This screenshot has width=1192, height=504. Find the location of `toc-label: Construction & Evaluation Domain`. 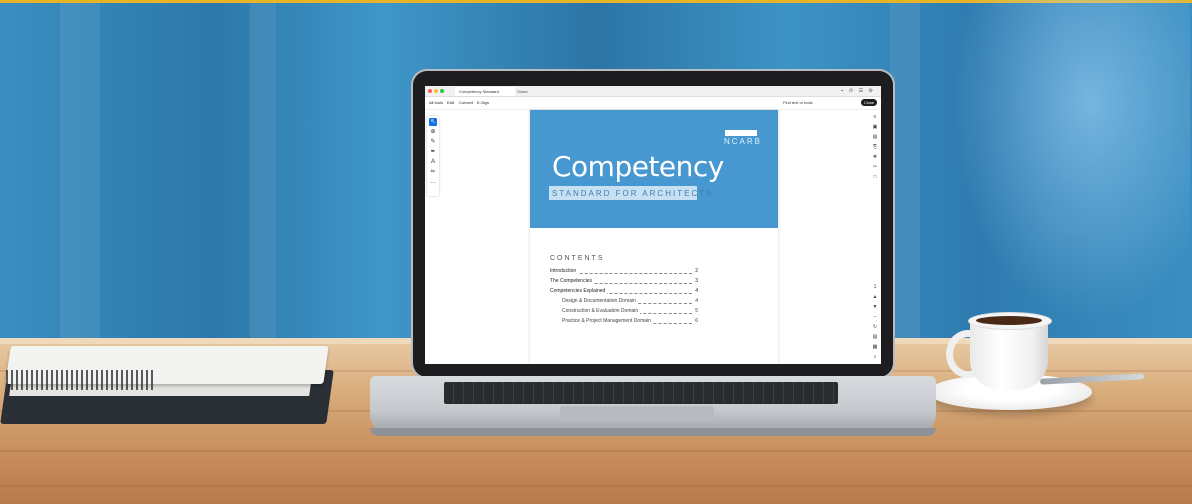

toc-label: Construction & Evaluation Domain is located at coordinates (601, 311).